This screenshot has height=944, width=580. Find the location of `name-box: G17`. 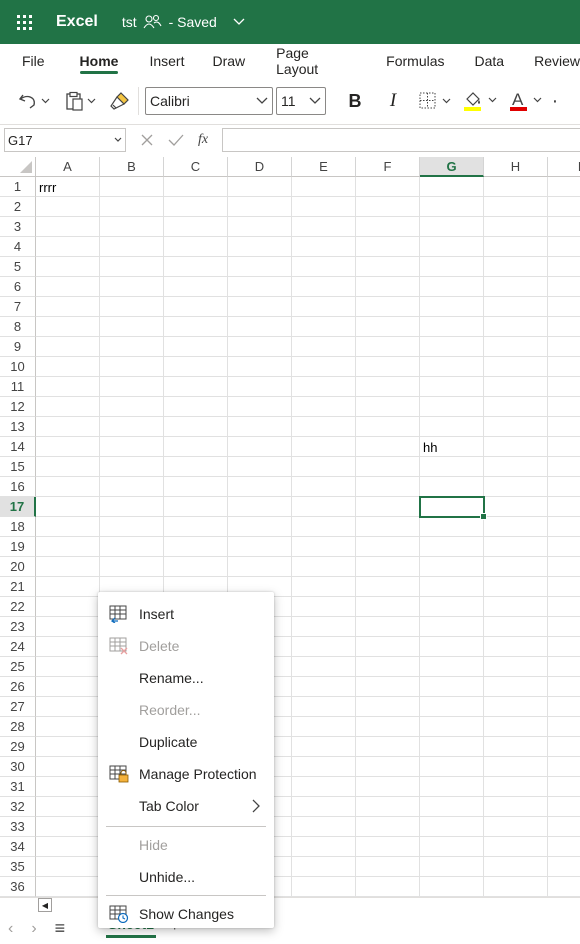

name-box: G17 is located at coordinates (65, 140).